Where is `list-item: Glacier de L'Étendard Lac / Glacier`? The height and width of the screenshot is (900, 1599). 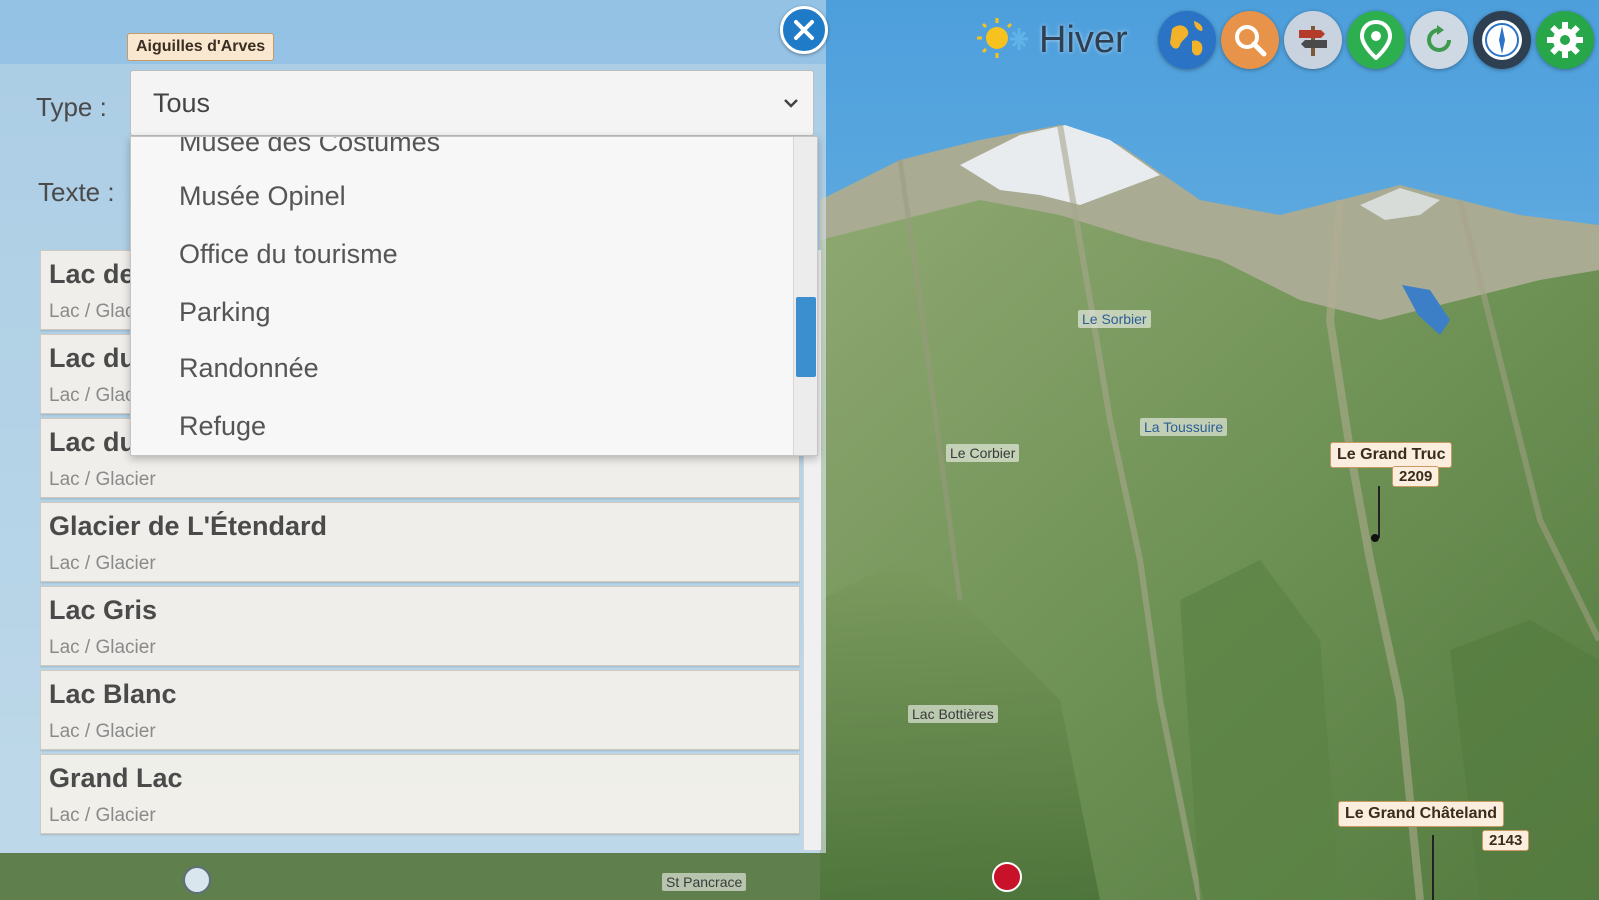
list-item: Glacier de L'Étendard Lac / Glacier is located at coordinates (420, 542).